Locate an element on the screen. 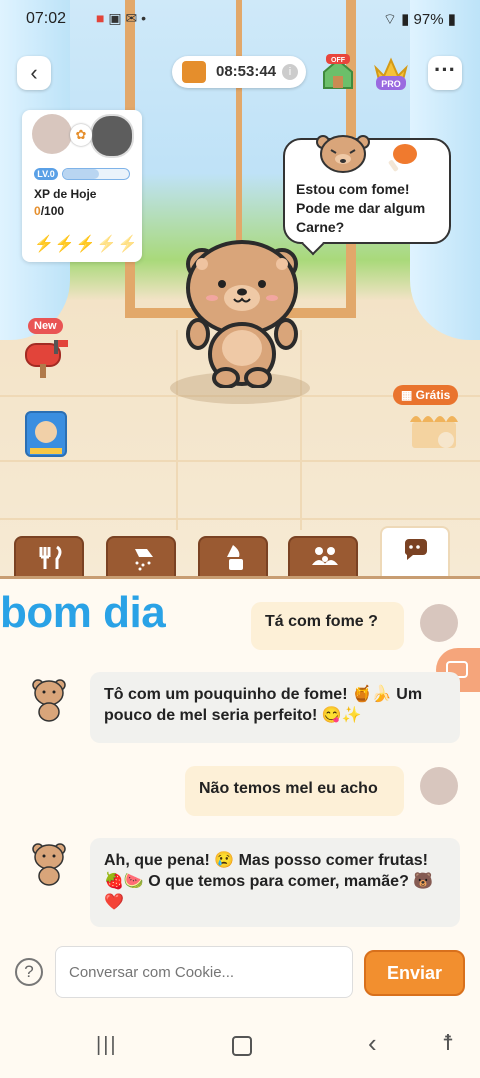 This screenshot has width=480, height=1078. bear-pet is located at coordinates (242, 312).